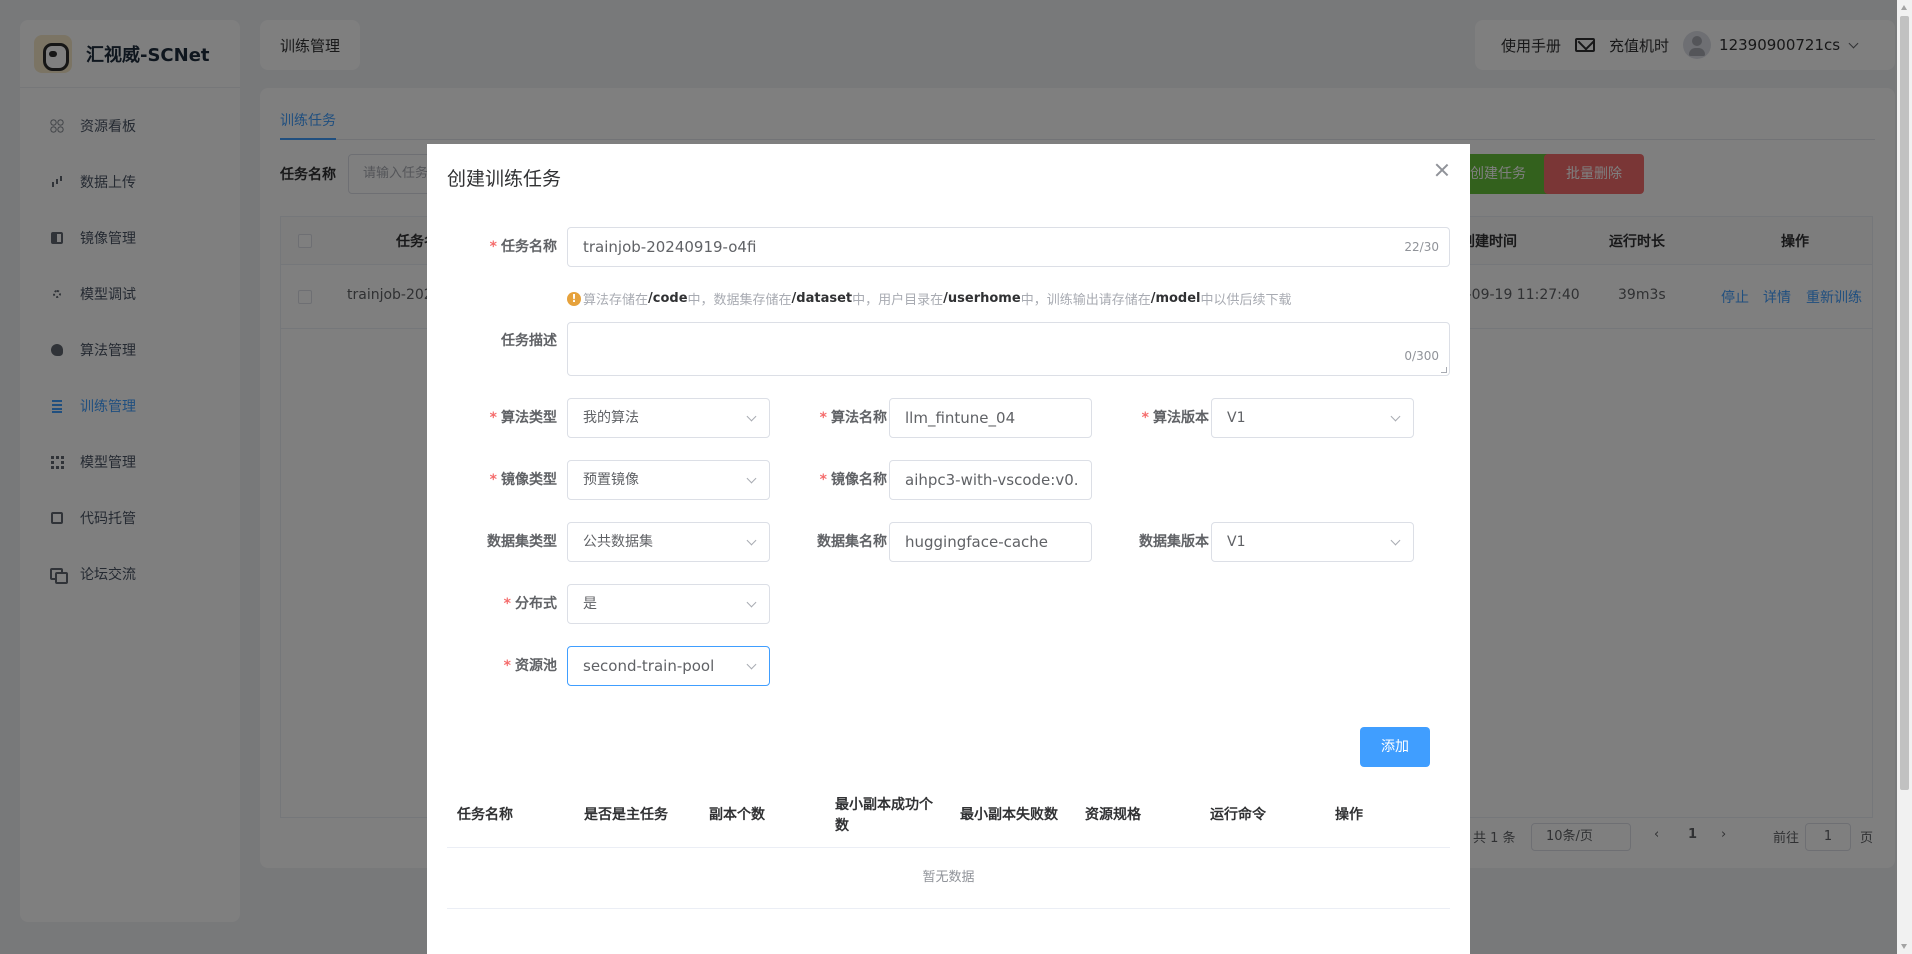 Image resolution: width=1912 pixels, height=954 pixels. Describe the element at coordinates (1904, 403) in the screenshot. I see `scroll-thumb` at that location.